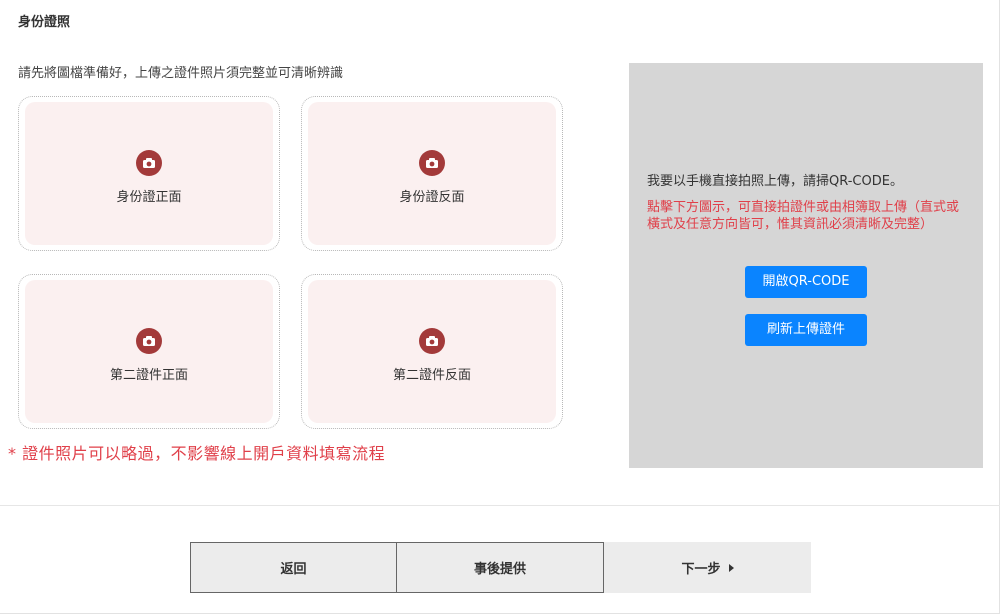 The height and width of the screenshot is (614, 1000). I want to click on upload-slot-id-back: 身份證反面, so click(432, 173).